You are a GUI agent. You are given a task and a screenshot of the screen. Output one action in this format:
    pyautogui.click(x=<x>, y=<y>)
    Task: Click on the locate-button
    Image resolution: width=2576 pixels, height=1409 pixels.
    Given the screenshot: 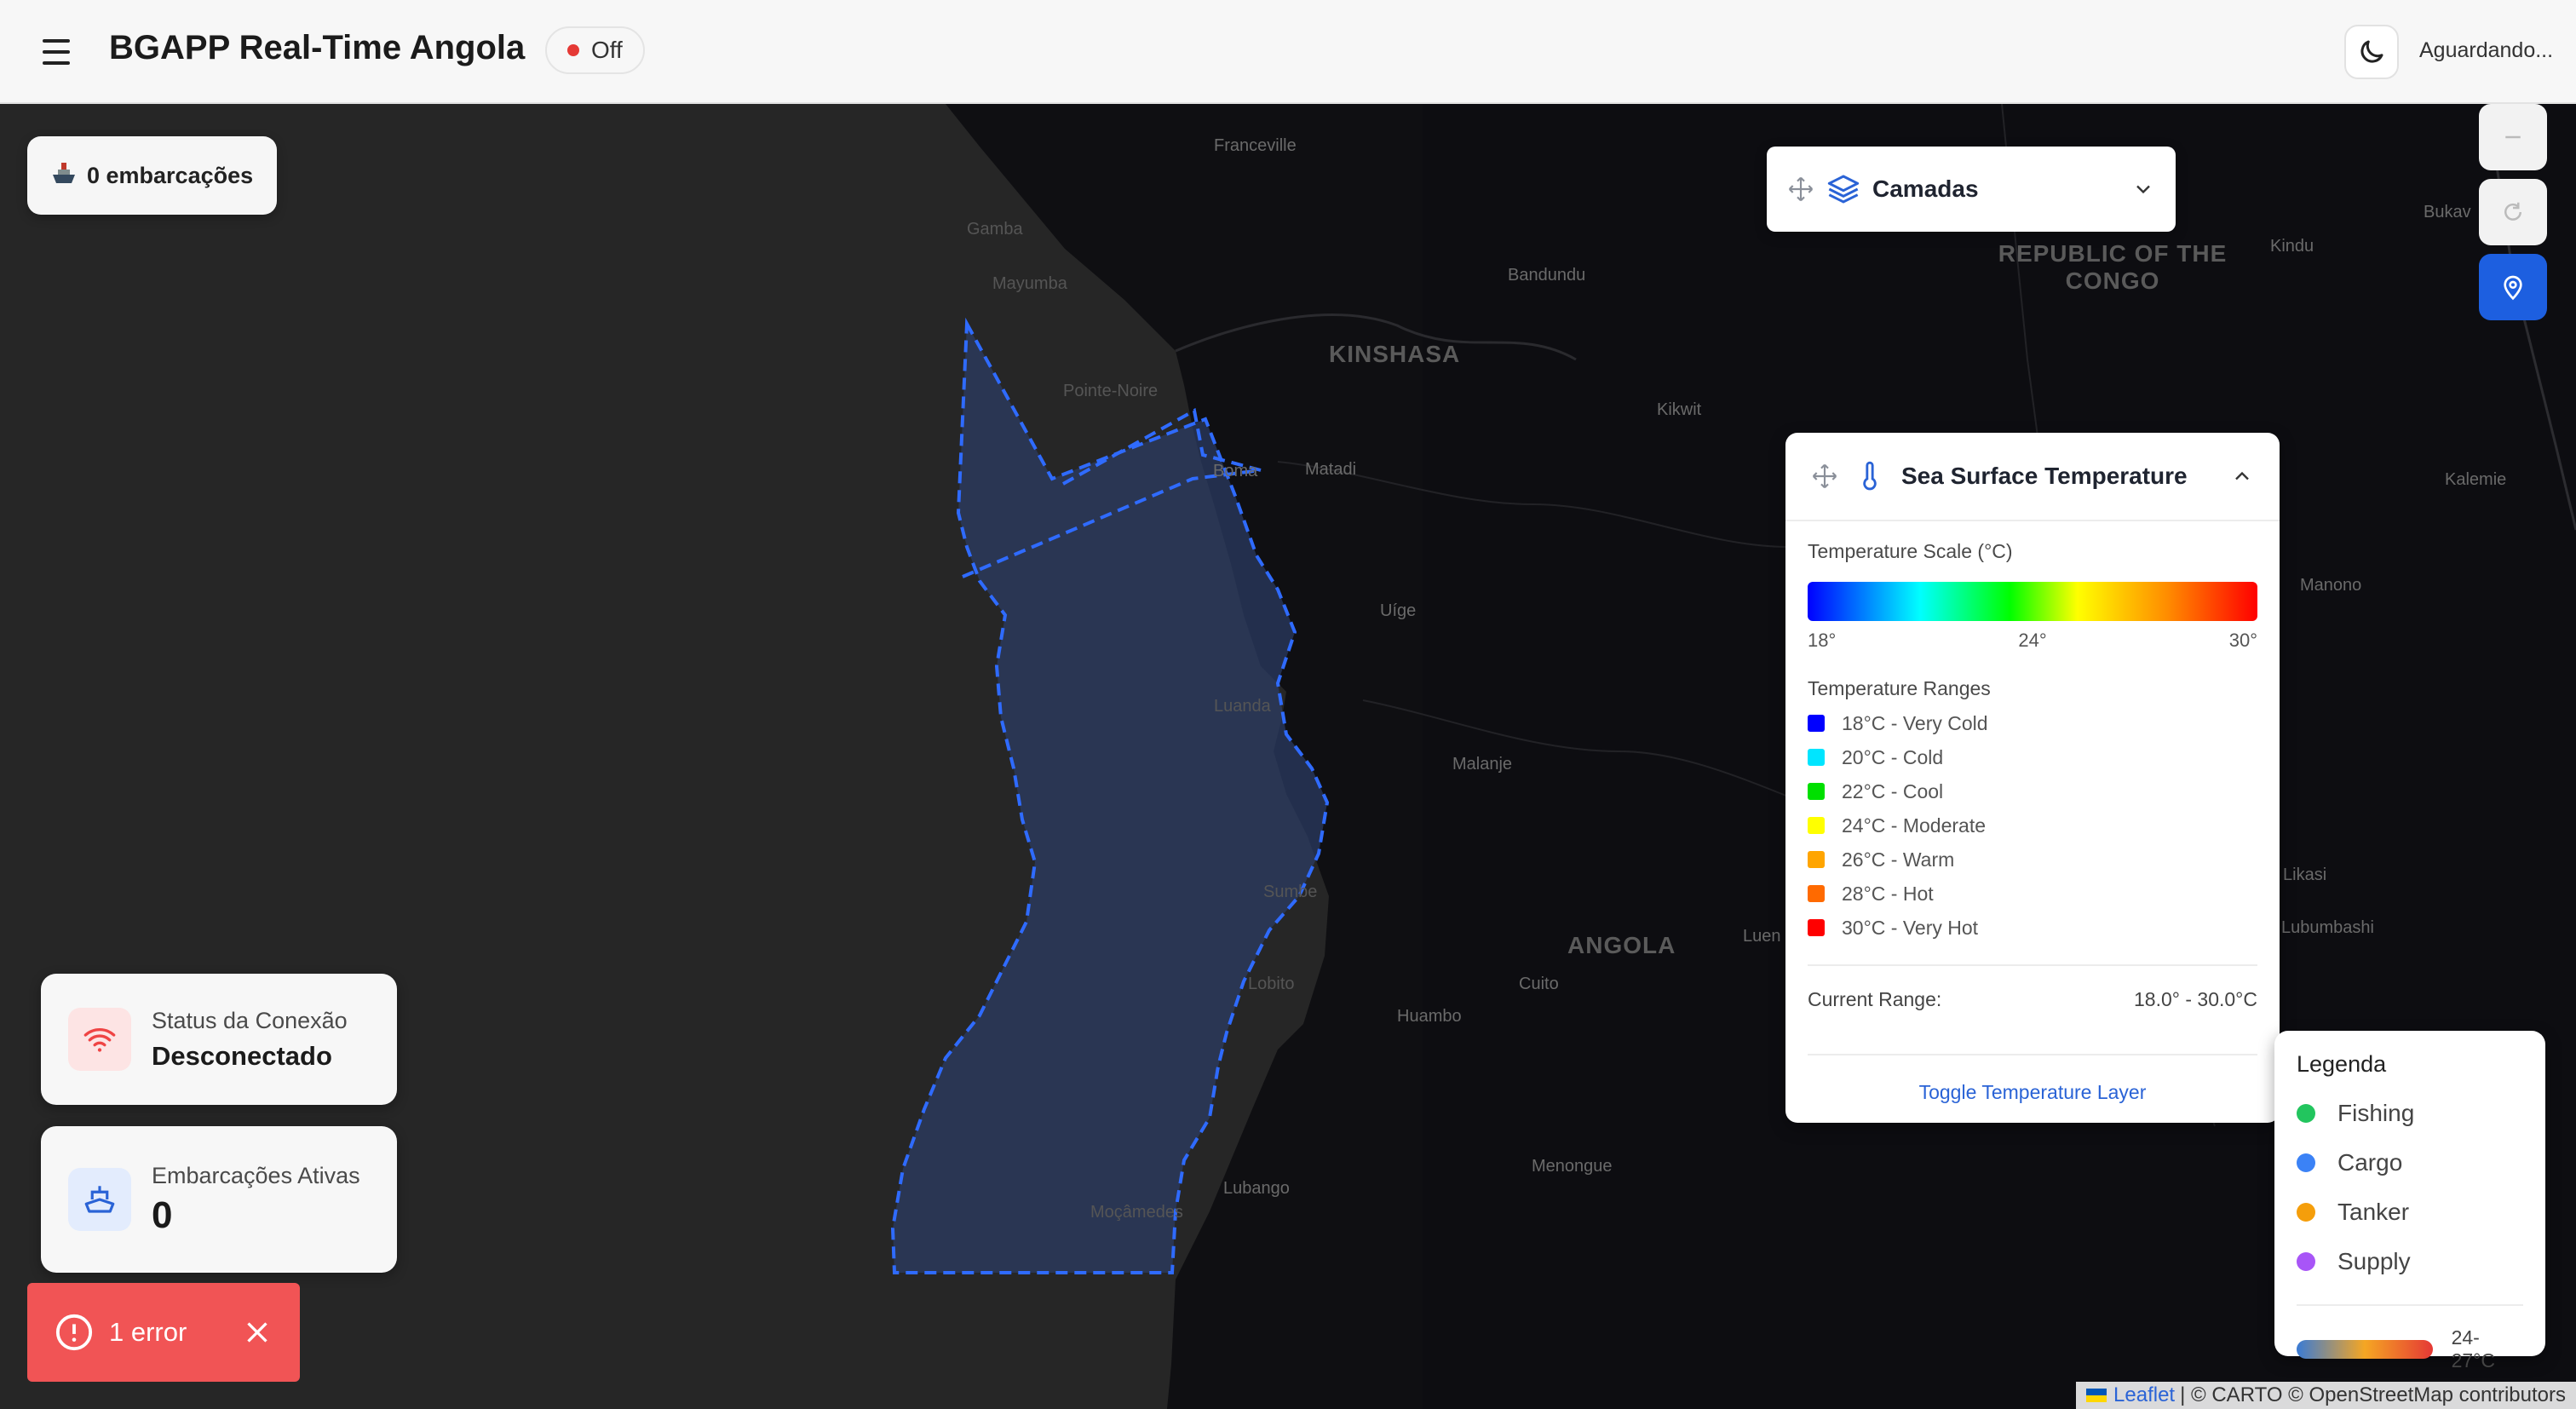 What is the action you would take?
    pyautogui.click(x=2513, y=287)
    